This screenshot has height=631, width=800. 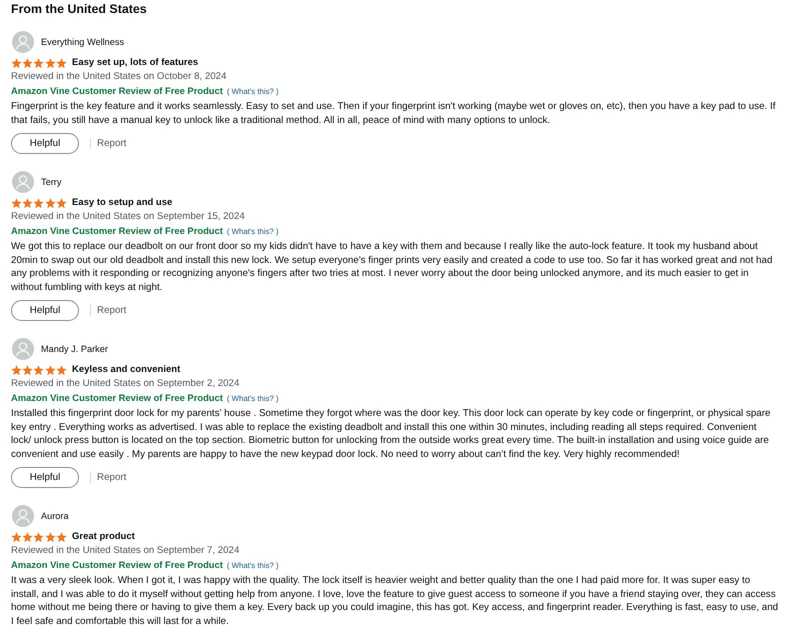 I want to click on review-date: Reviewed in the United States on September 7, 2024, so click(x=125, y=551).